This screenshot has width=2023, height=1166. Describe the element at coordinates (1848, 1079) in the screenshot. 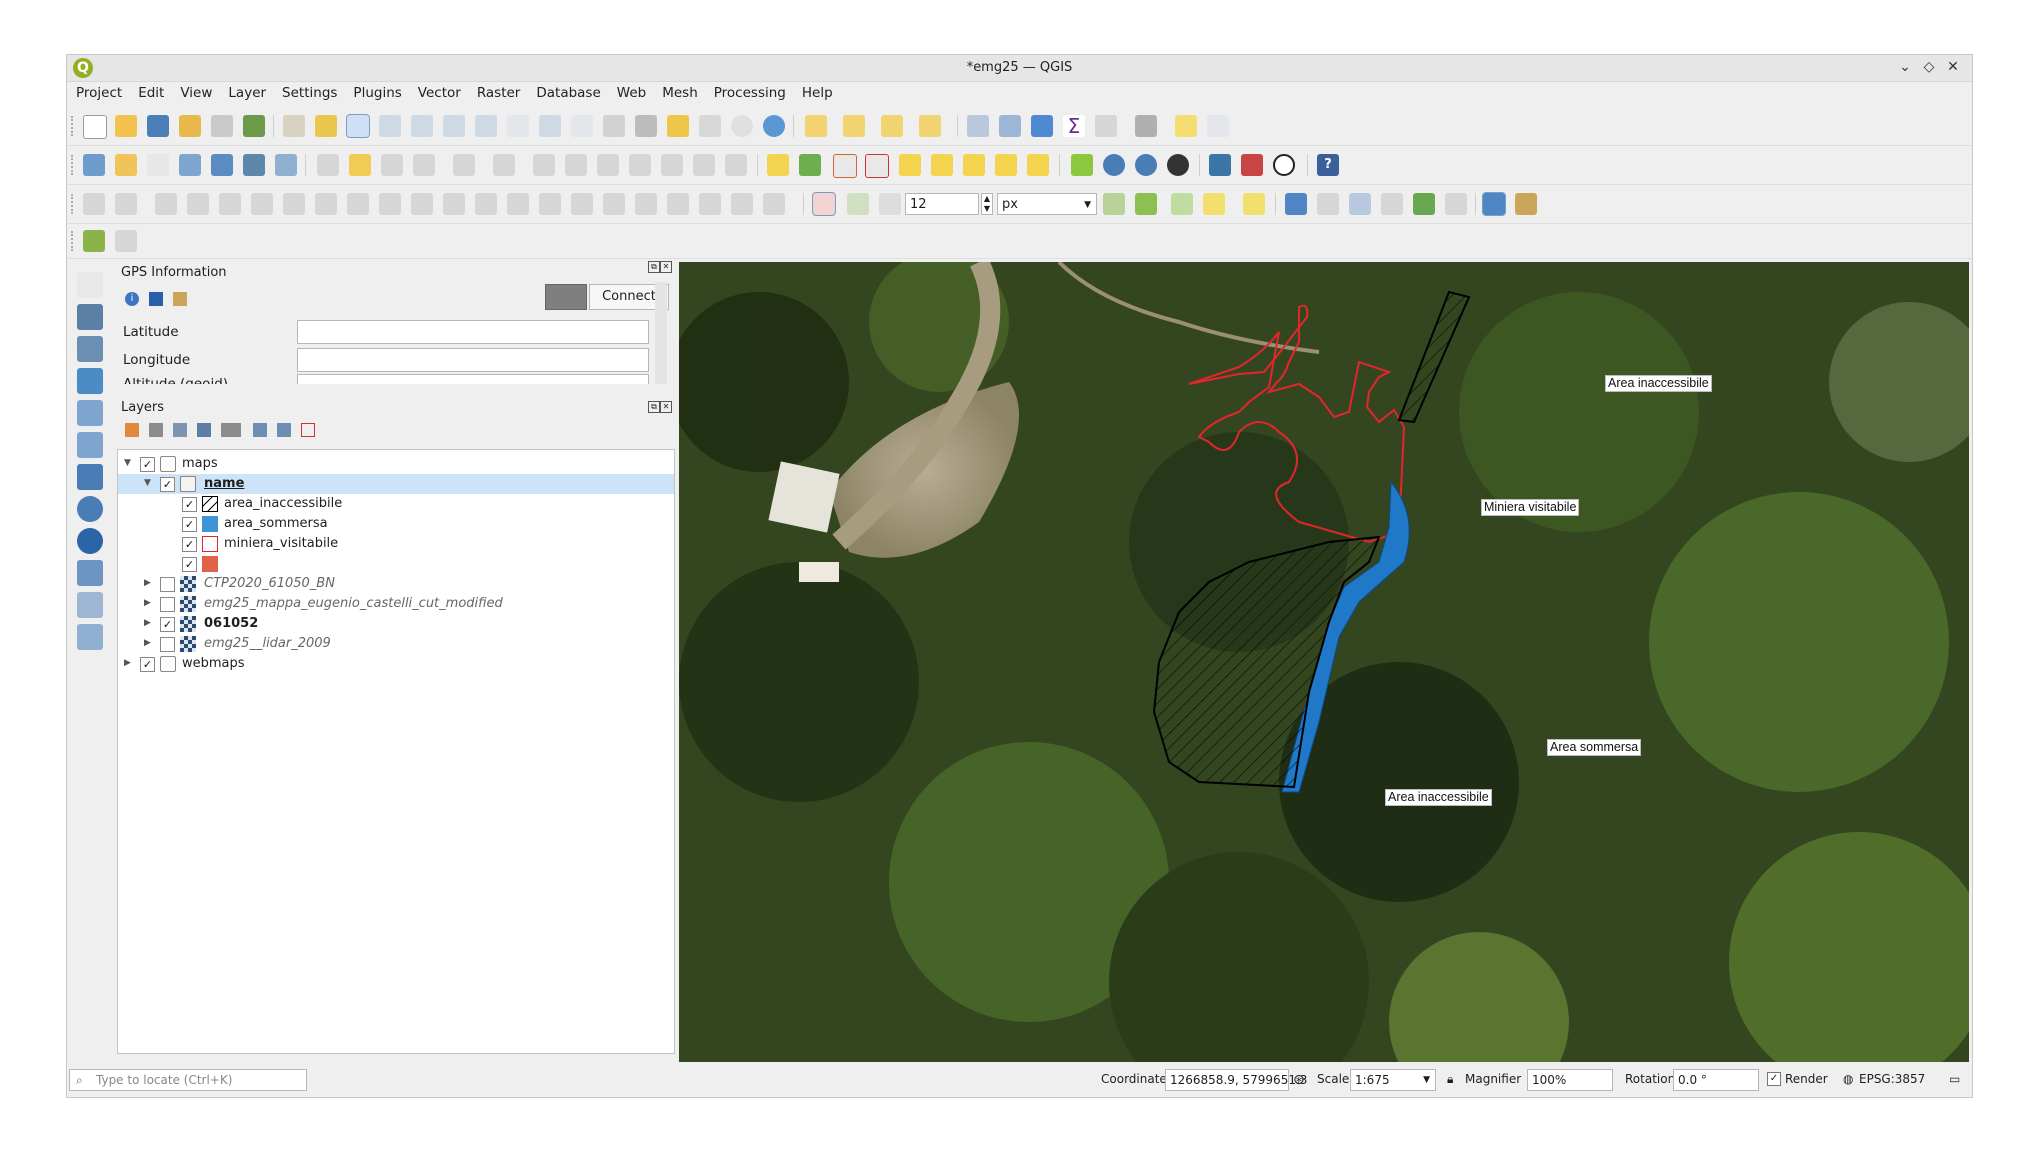

I see `crs-globe-icon: ◍` at that location.